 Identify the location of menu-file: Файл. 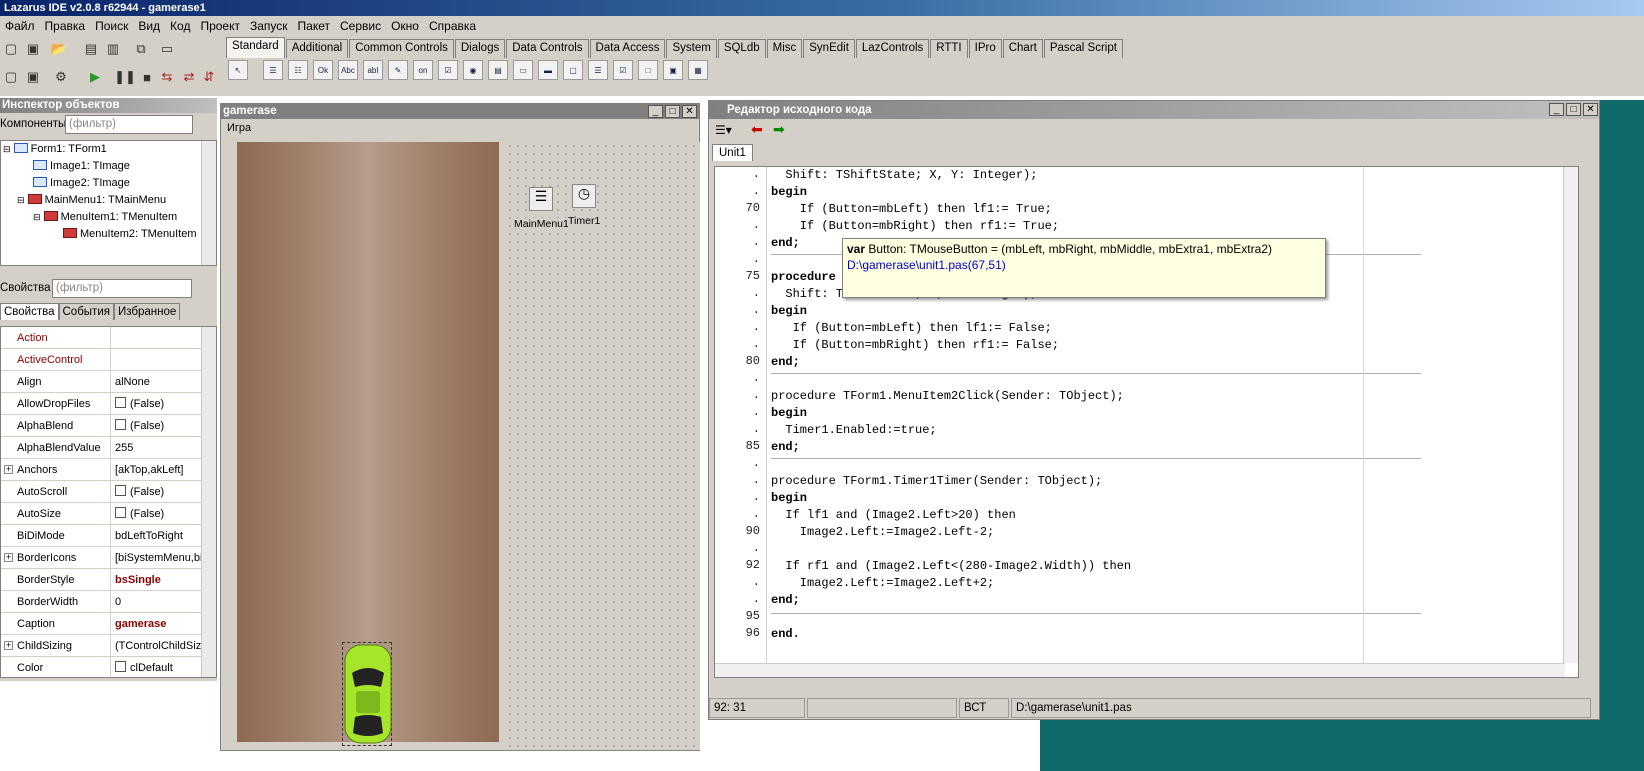
(20, 26).